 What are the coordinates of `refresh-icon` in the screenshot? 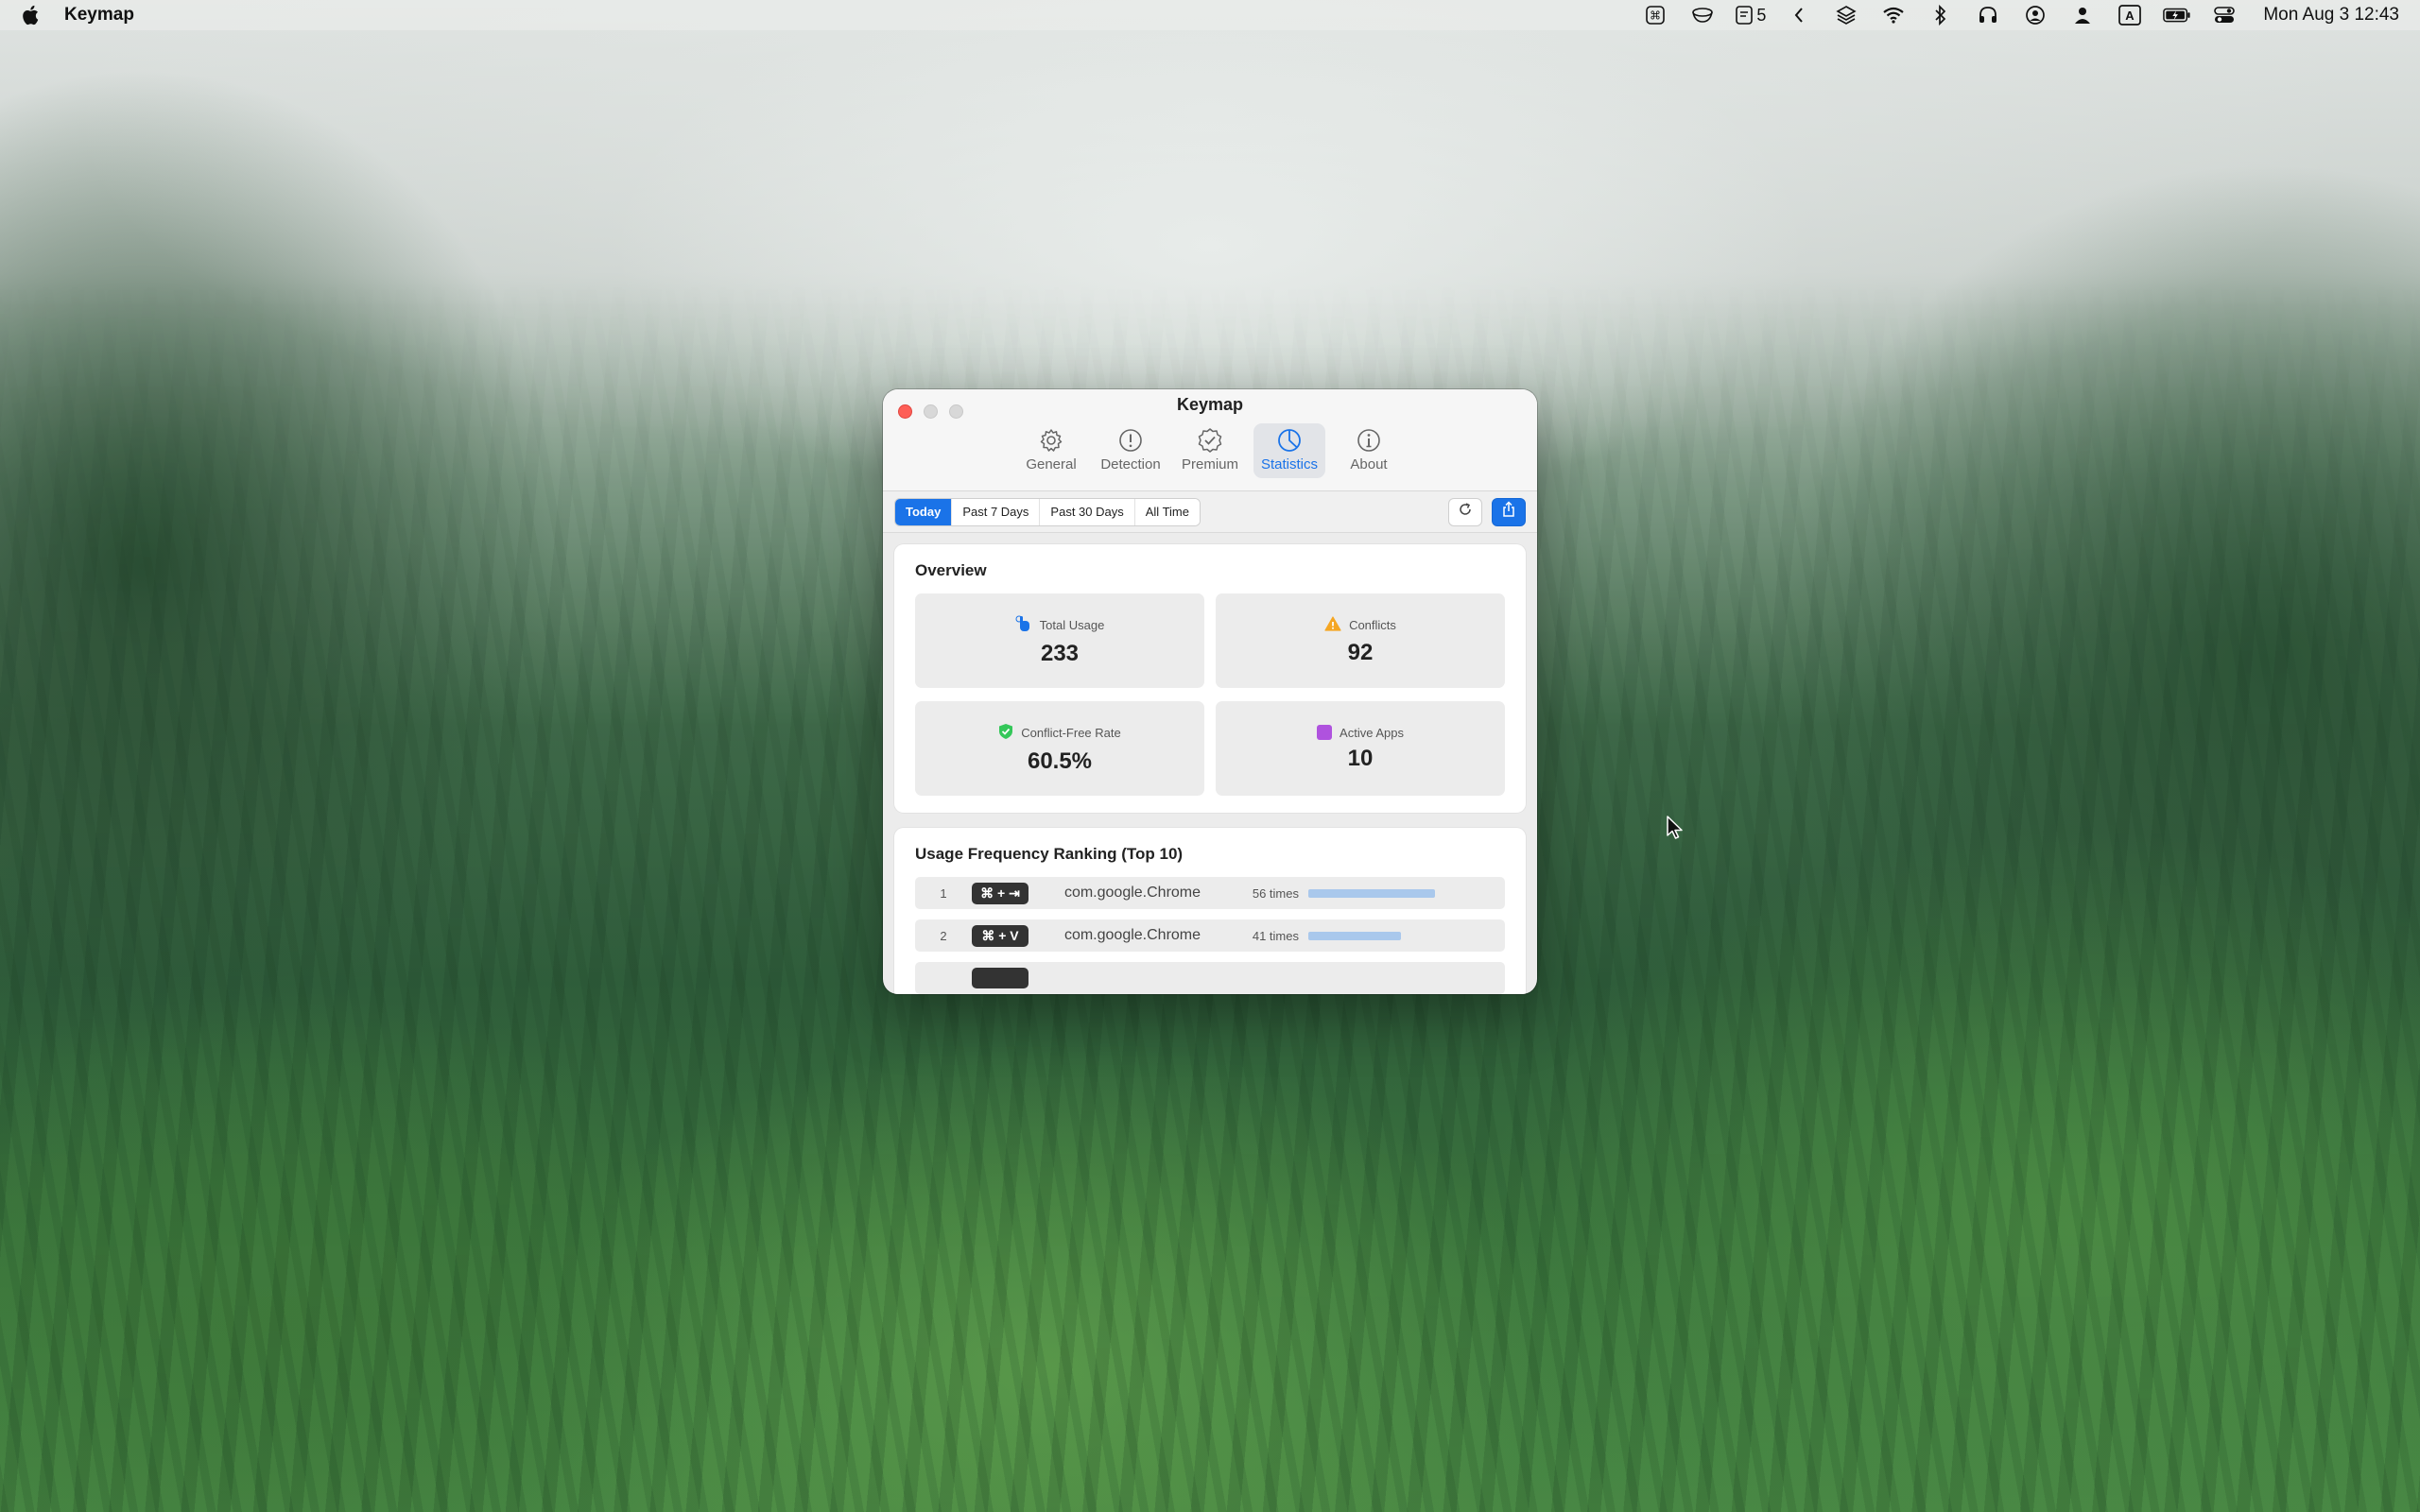 It's located at (1466, 512).